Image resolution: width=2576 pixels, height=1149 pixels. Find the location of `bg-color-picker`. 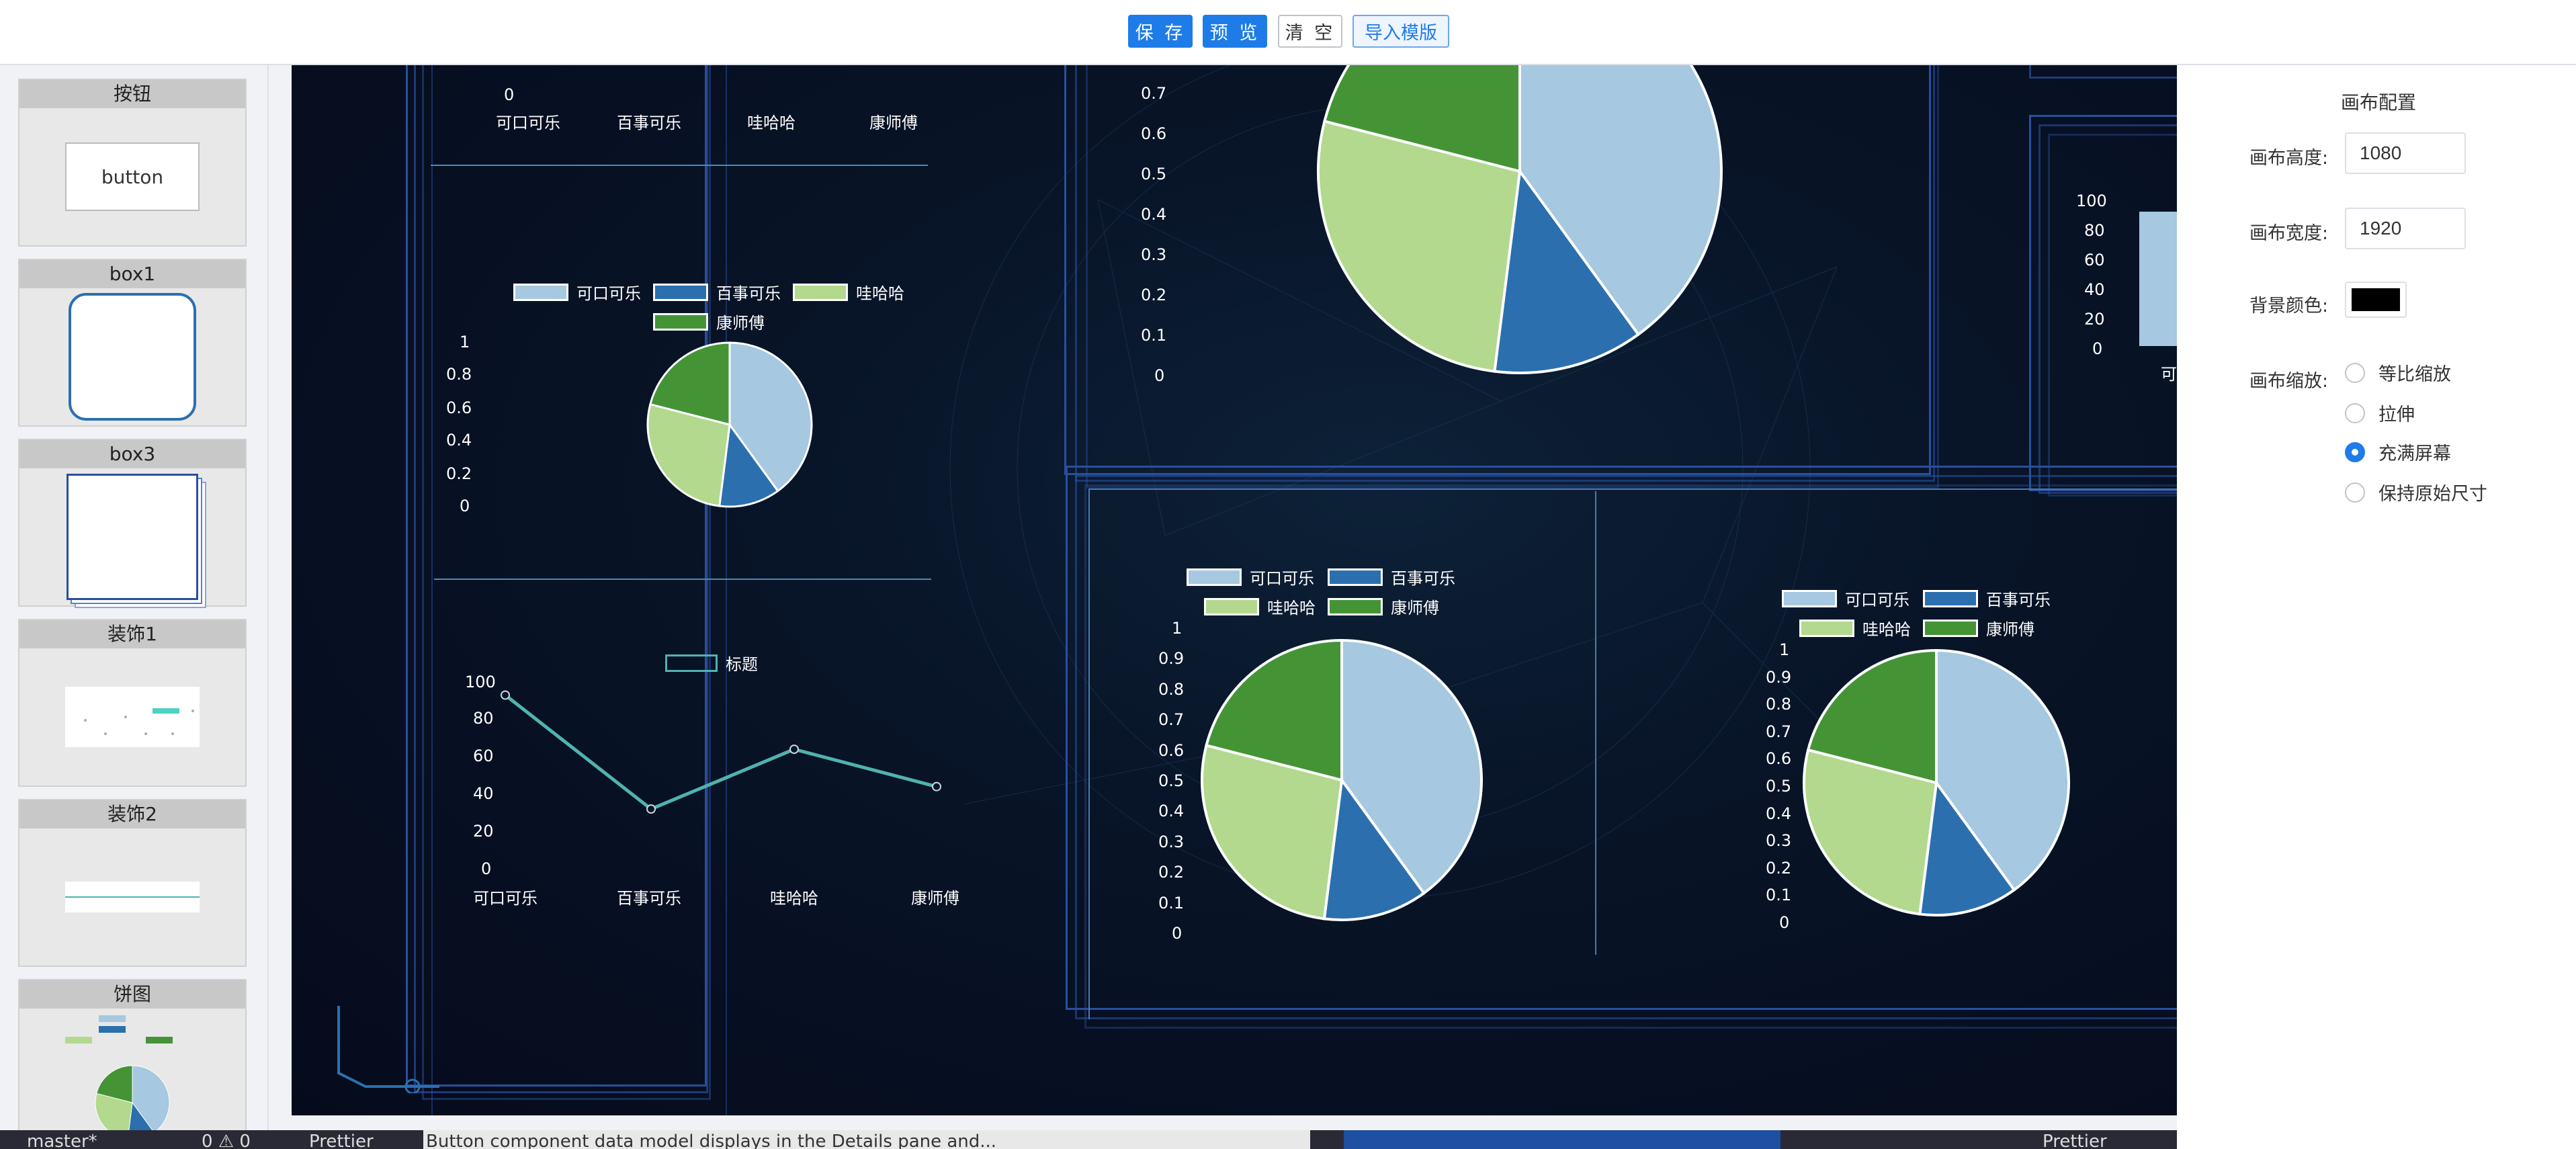

bg-color-picker is located at coordinates (2376, 300).